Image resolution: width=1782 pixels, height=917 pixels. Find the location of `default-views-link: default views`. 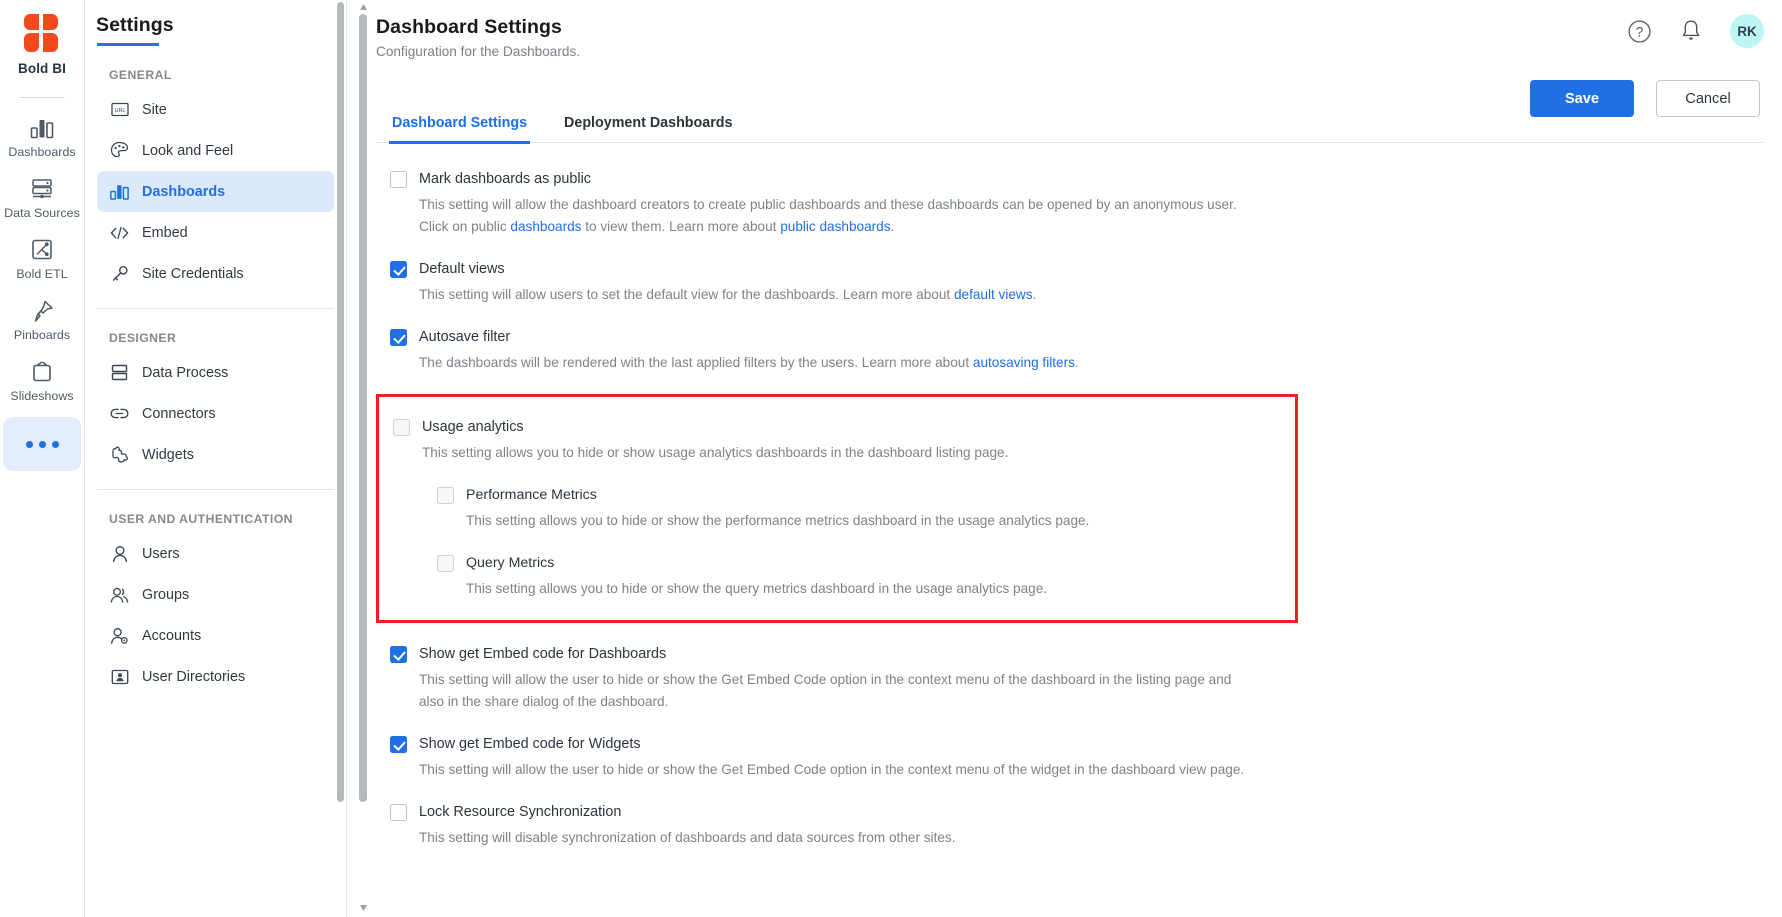

default-views-link: default views is located at coordinates (993, 294).